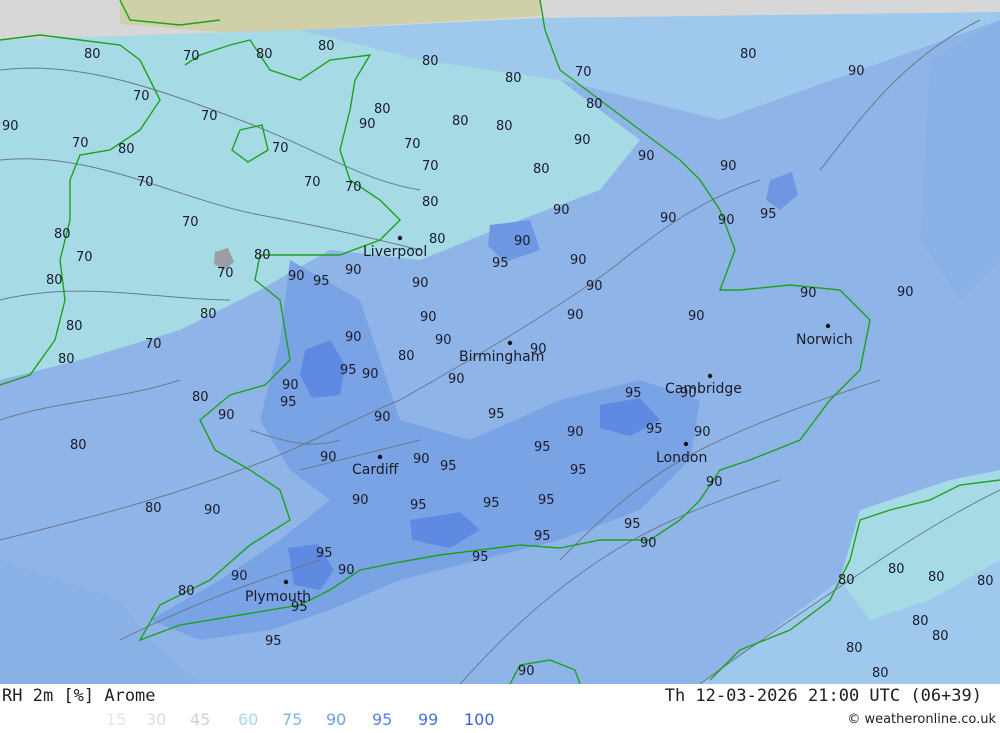 This screenshot has width=1000, height=733. I want to click on legend-item: 99, so click(428, 719).